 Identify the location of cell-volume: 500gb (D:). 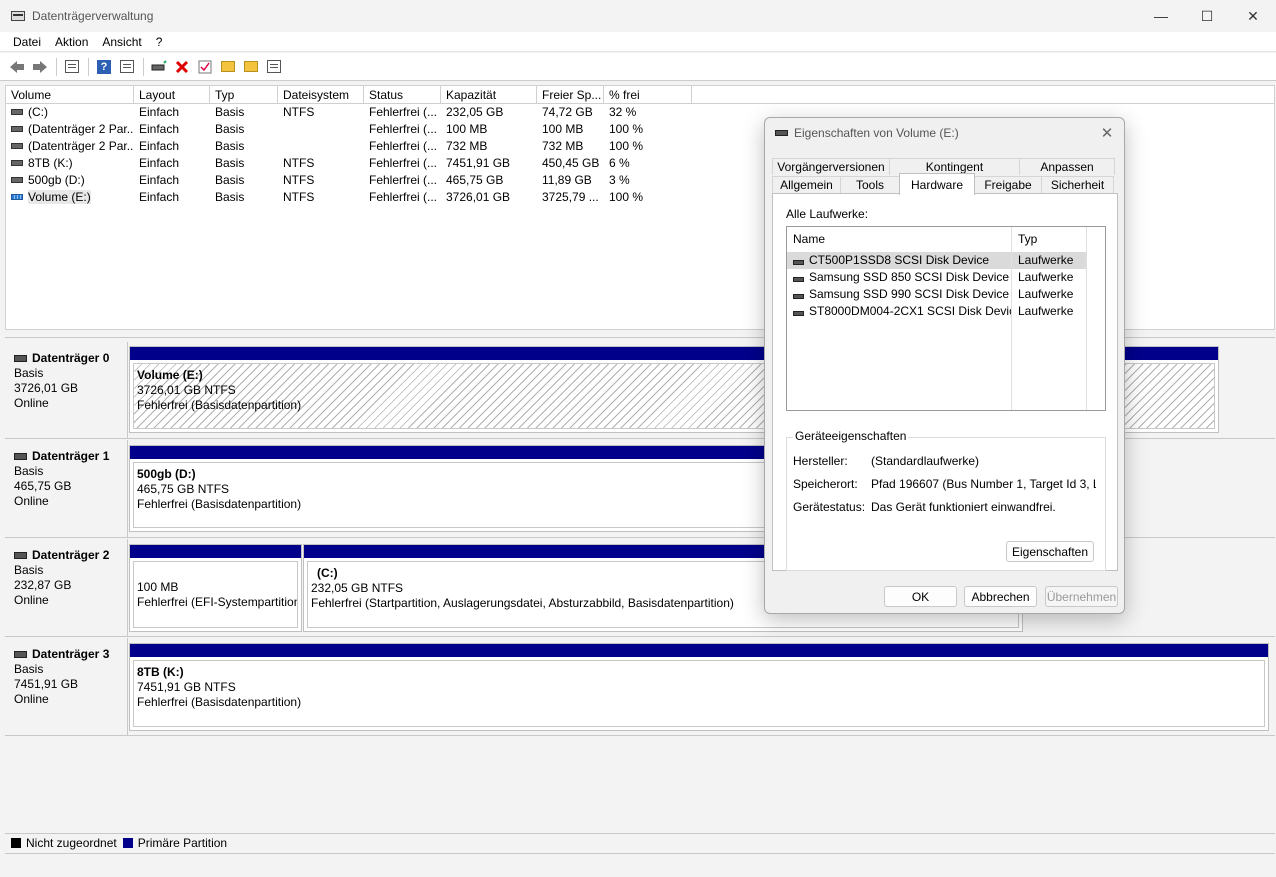
(70, 180).